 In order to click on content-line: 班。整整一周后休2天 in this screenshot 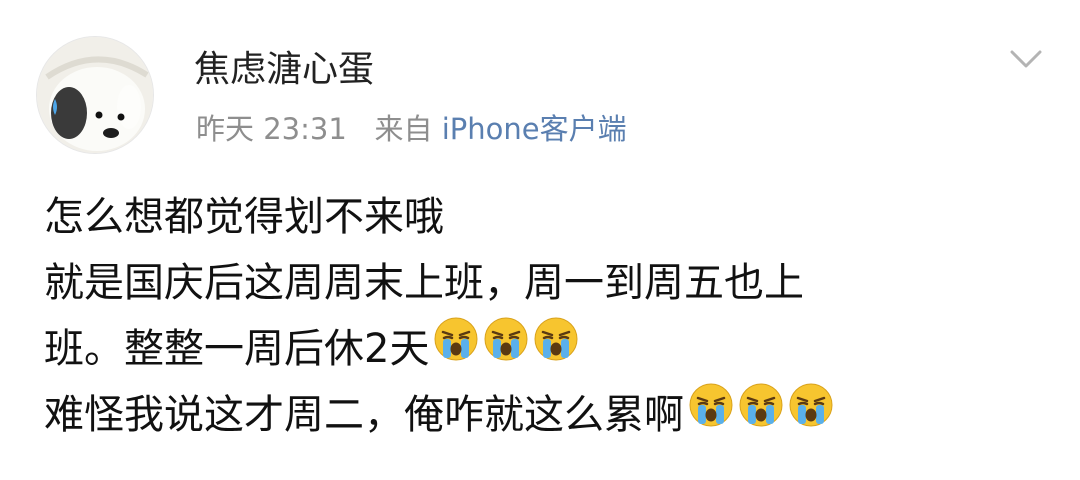, I will do `click(544, 349)`.